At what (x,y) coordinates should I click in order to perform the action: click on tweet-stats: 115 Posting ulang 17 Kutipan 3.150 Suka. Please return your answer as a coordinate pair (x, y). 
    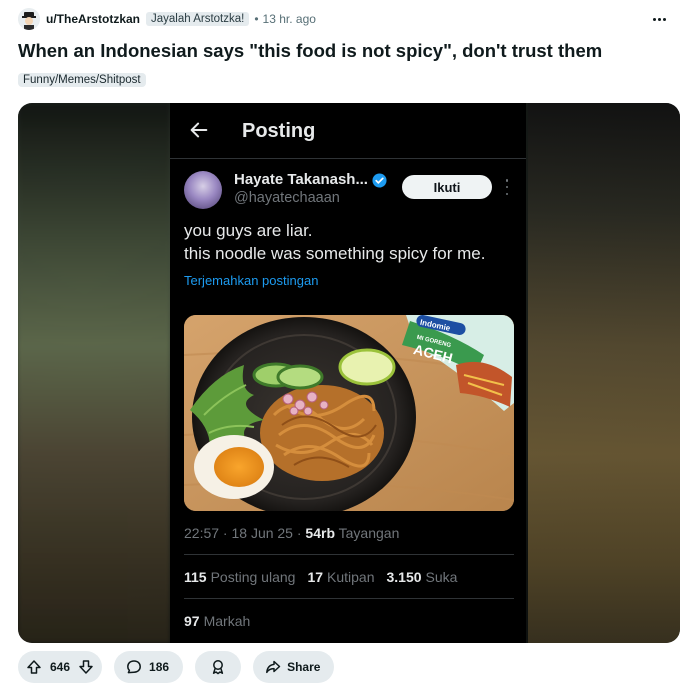
    Looking at the image, I should click on (320, 577).